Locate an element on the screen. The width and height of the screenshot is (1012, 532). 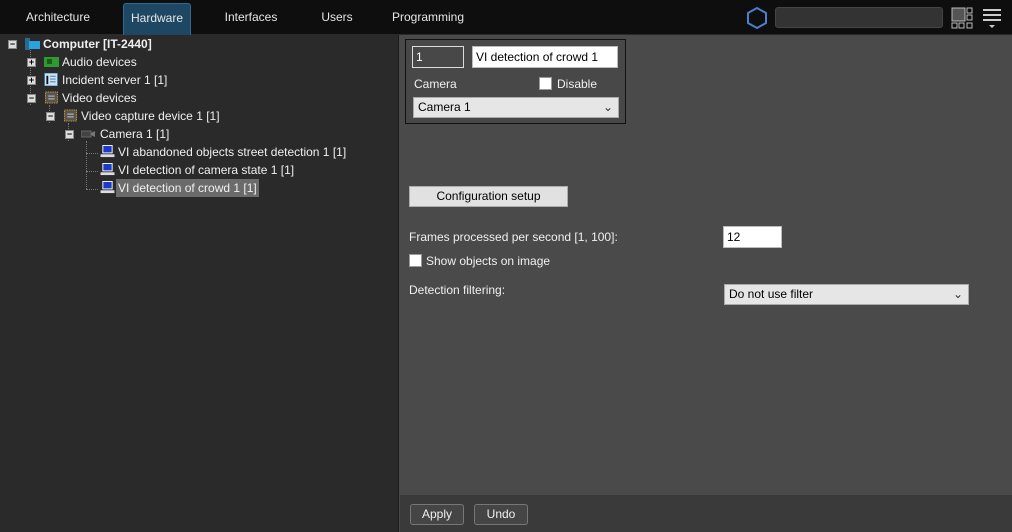
tree-item-incident-server: + Incident server 1 [1] is located at coordinates (199, 80).